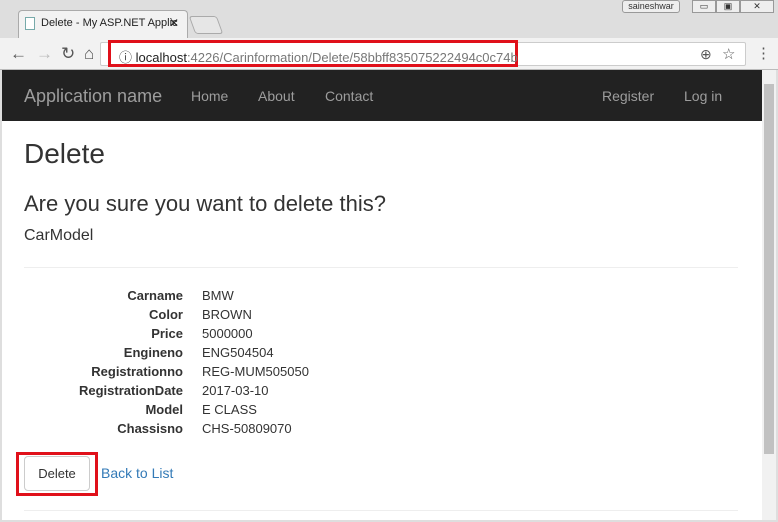  What do you see at coordinates (174, 23) in the screenshot?
I see `close-tab-icon: ✕` at bounding box center [174, 23].